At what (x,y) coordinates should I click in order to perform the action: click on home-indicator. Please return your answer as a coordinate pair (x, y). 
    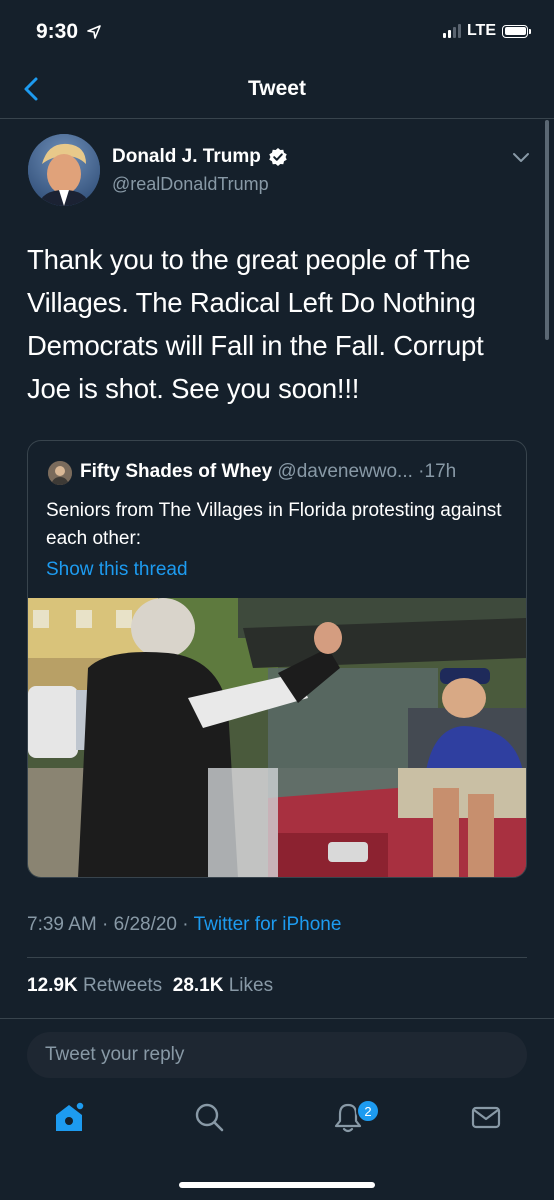
    Looking at the image, I should click on (277, 1185).